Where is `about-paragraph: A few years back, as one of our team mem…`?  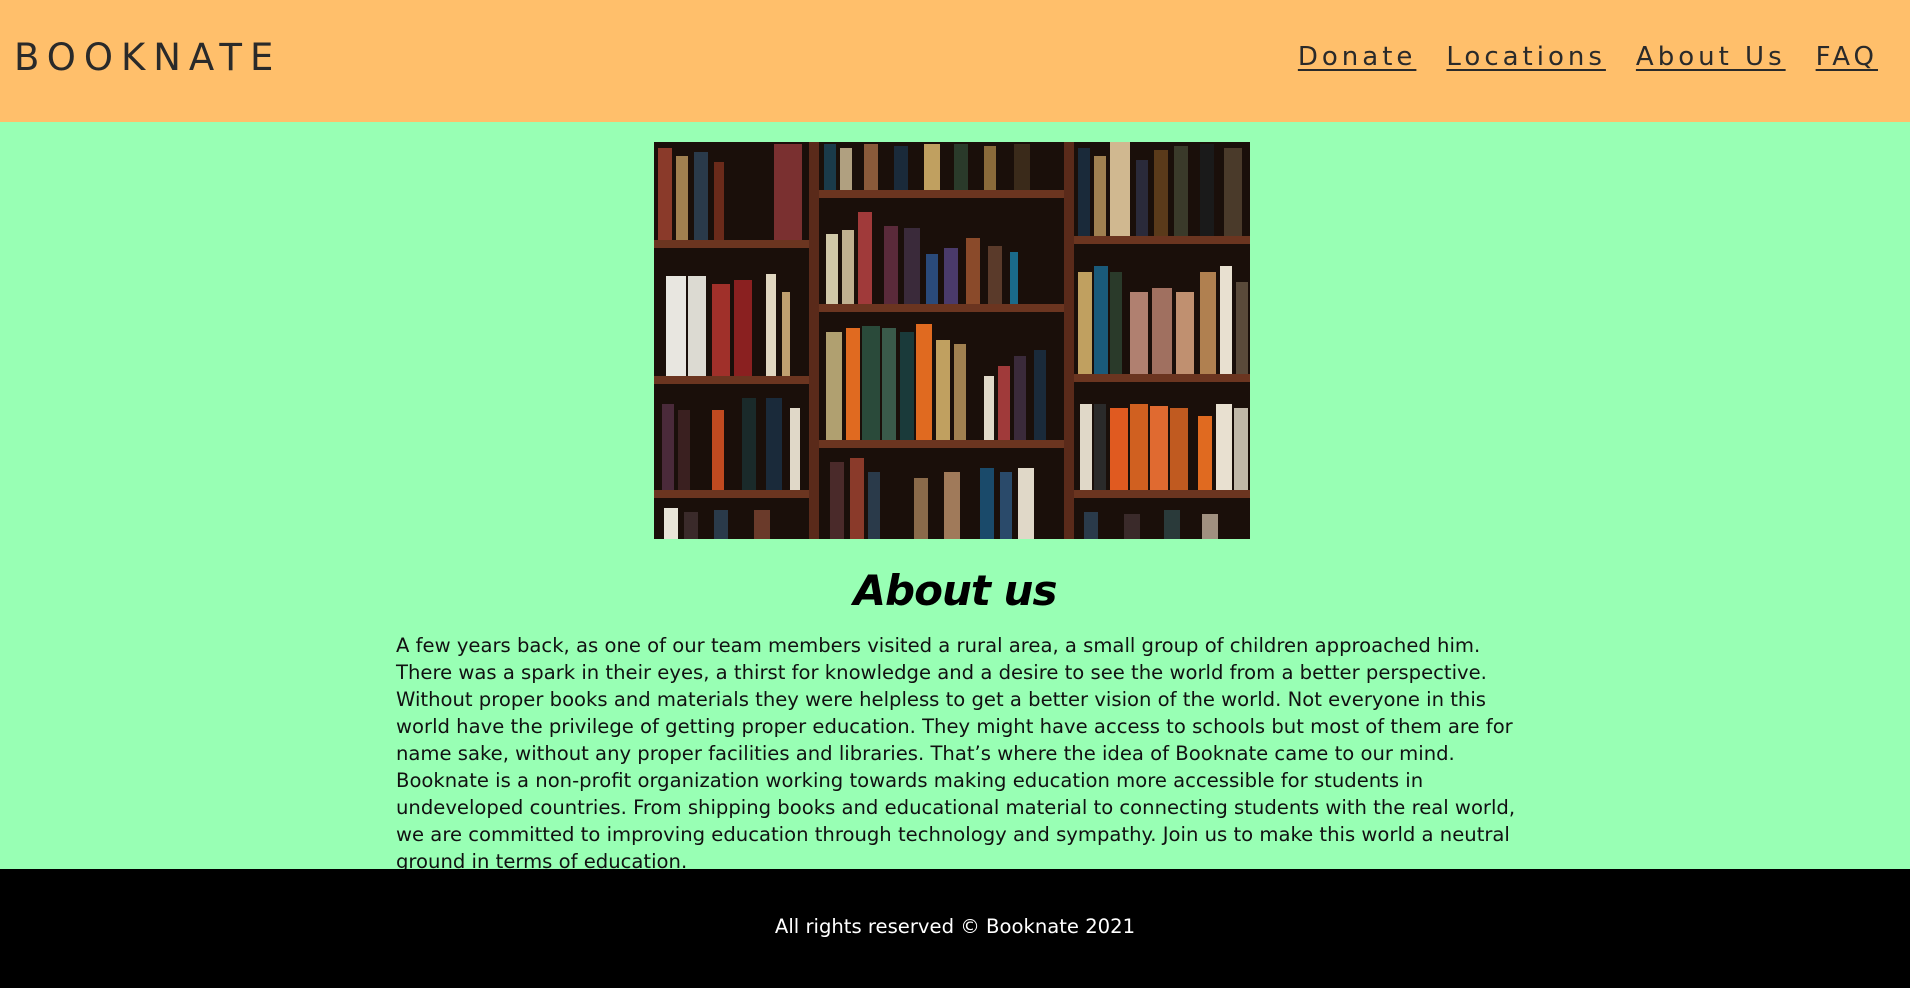 about-paragraph: A few years back, as one of our team mem… is located at coordinates (956, 753).